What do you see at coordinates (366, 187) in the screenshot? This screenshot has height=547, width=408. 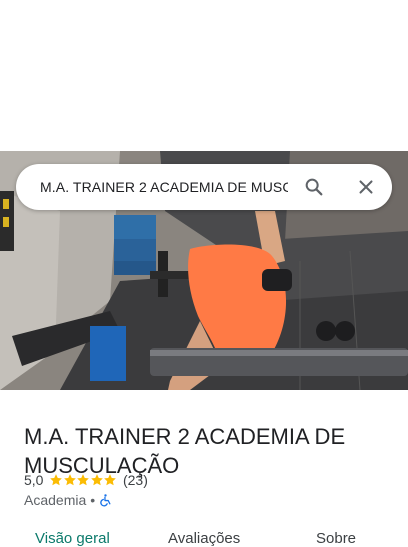 I see `close-icon` at bounding box center [366, 187].